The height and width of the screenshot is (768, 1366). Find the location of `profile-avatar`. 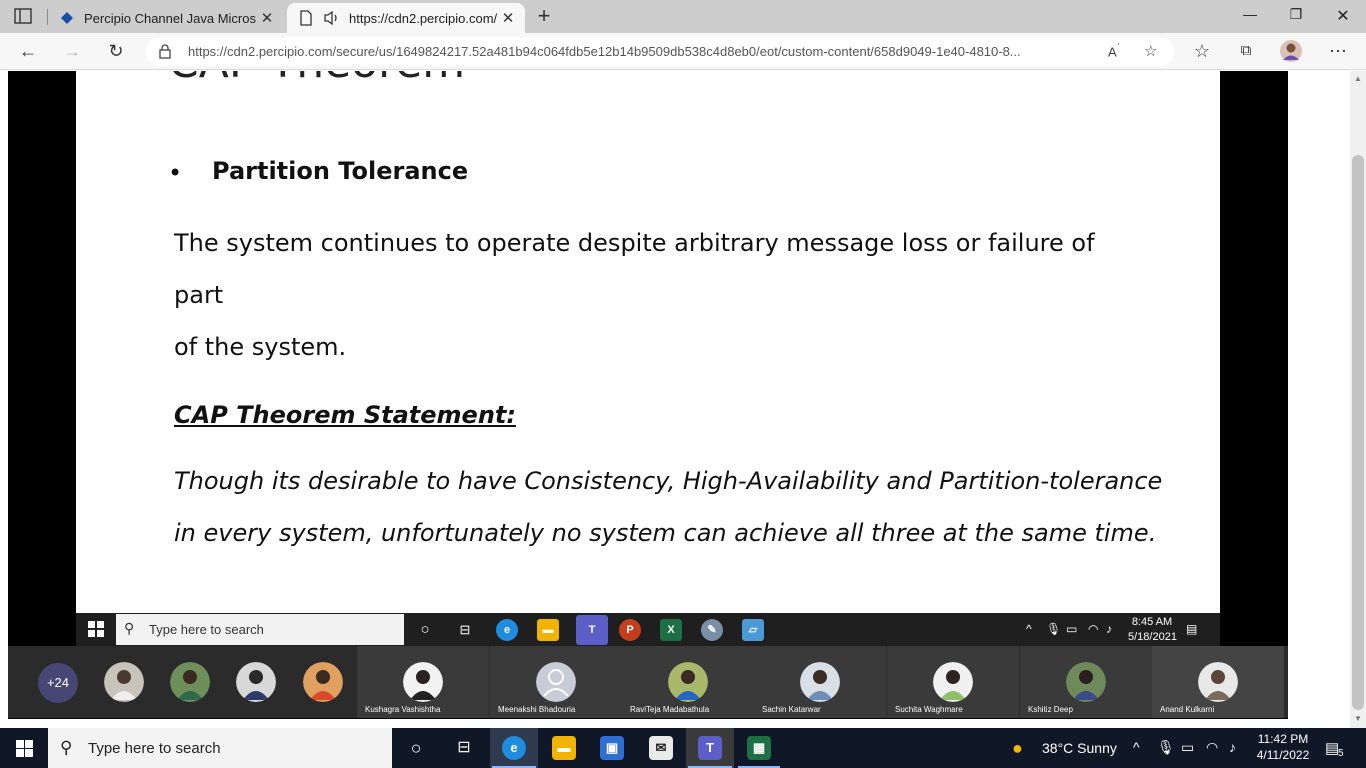

profile-avatar is located at coordinates (1291, 50).